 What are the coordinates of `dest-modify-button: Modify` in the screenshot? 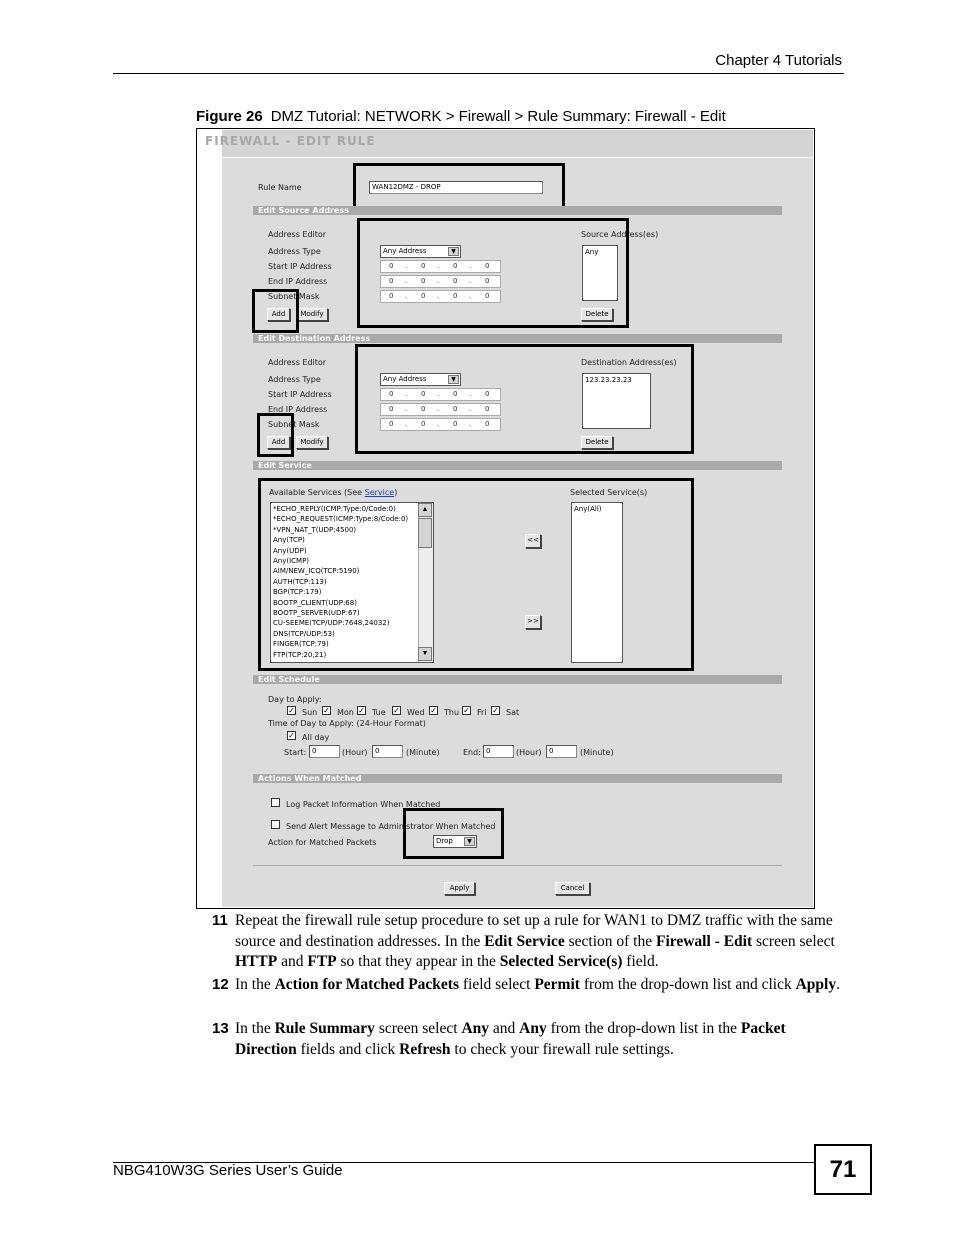 It's located at (312, 442).